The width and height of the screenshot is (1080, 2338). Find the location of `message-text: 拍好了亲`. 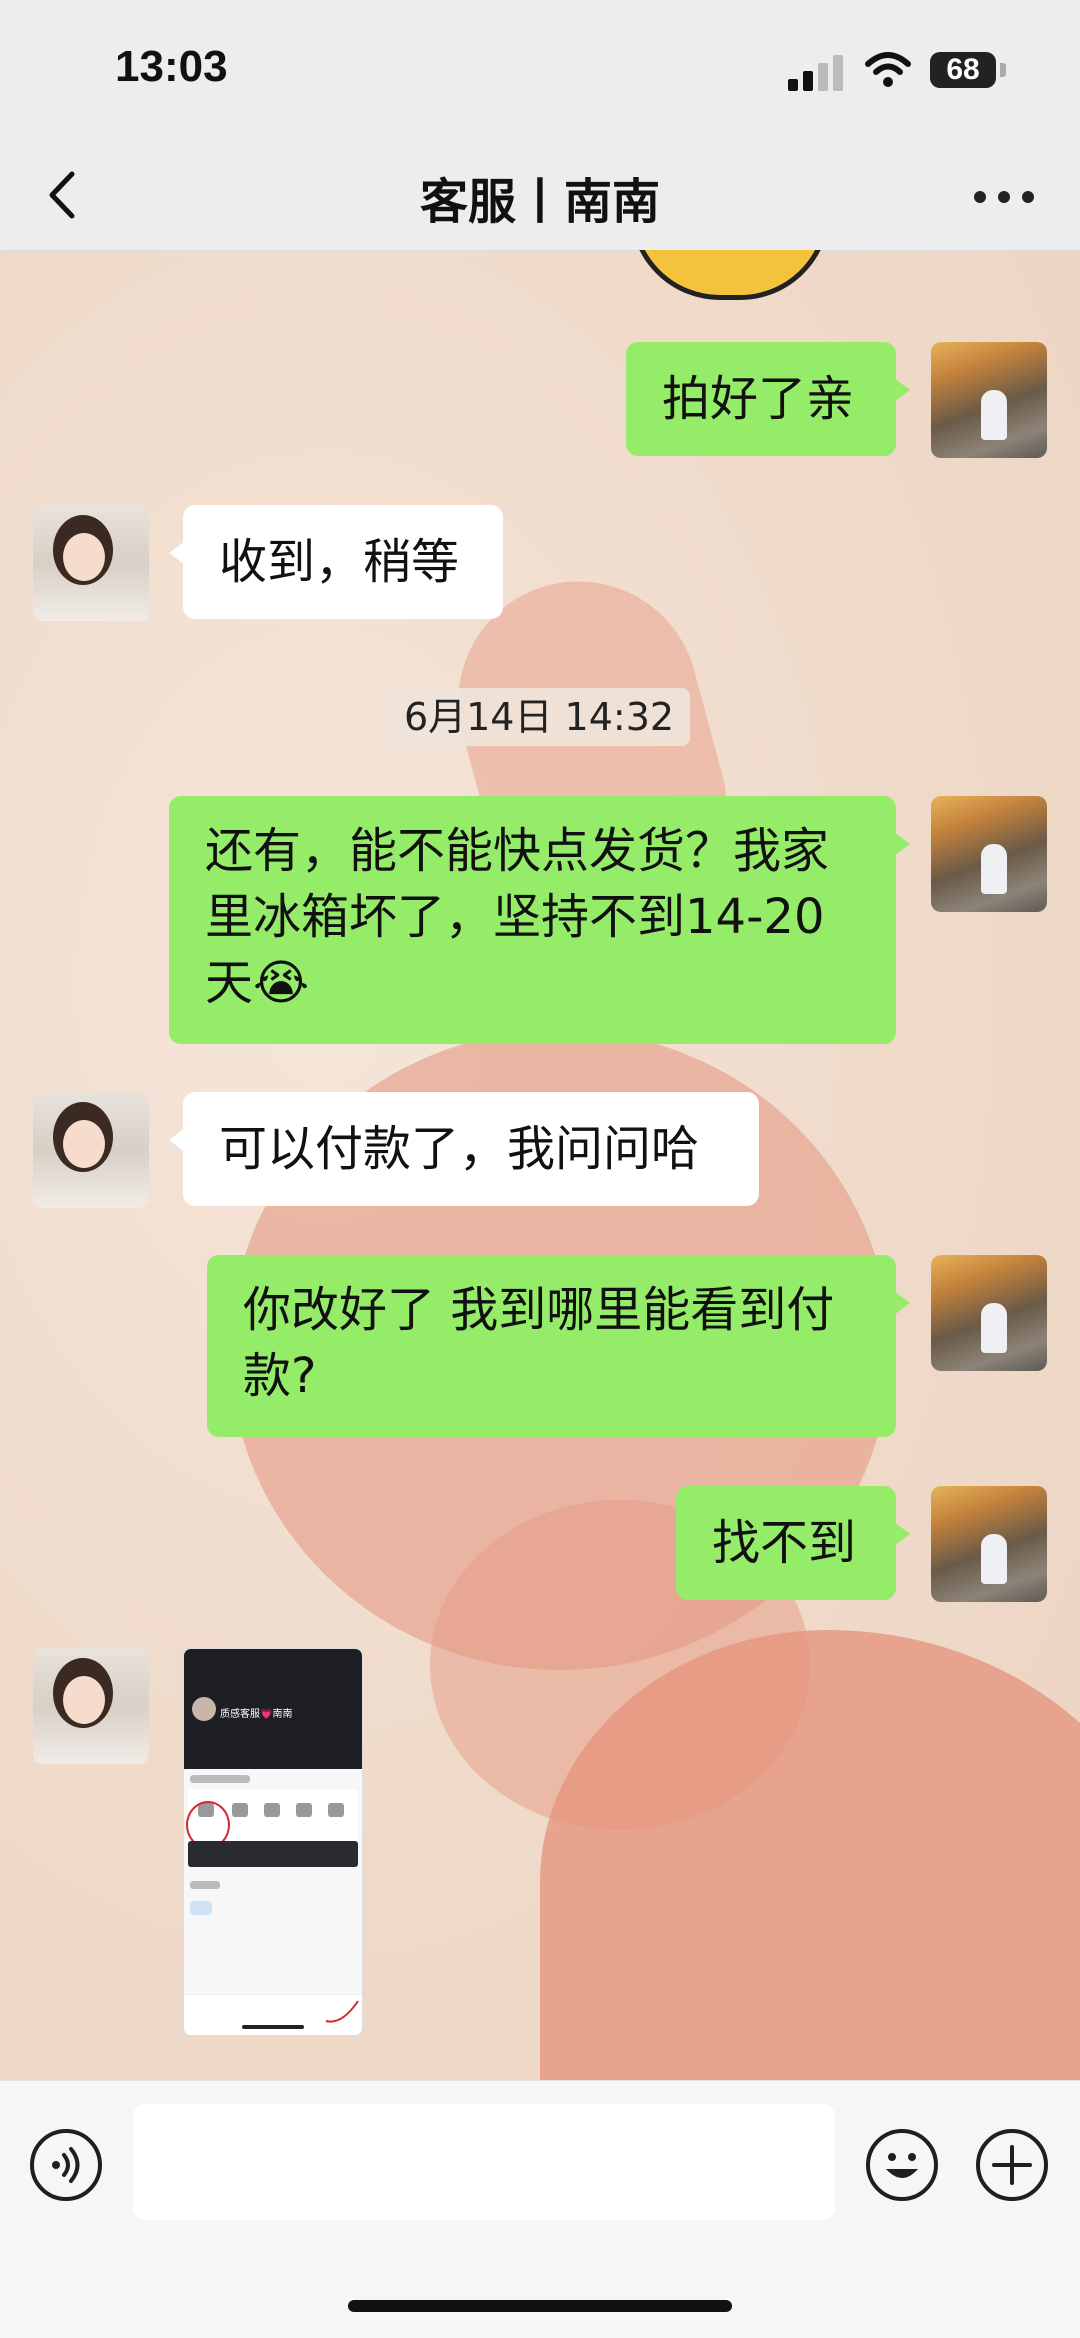

message-text: 拍好了亲 is located at coordinates (758, 399).